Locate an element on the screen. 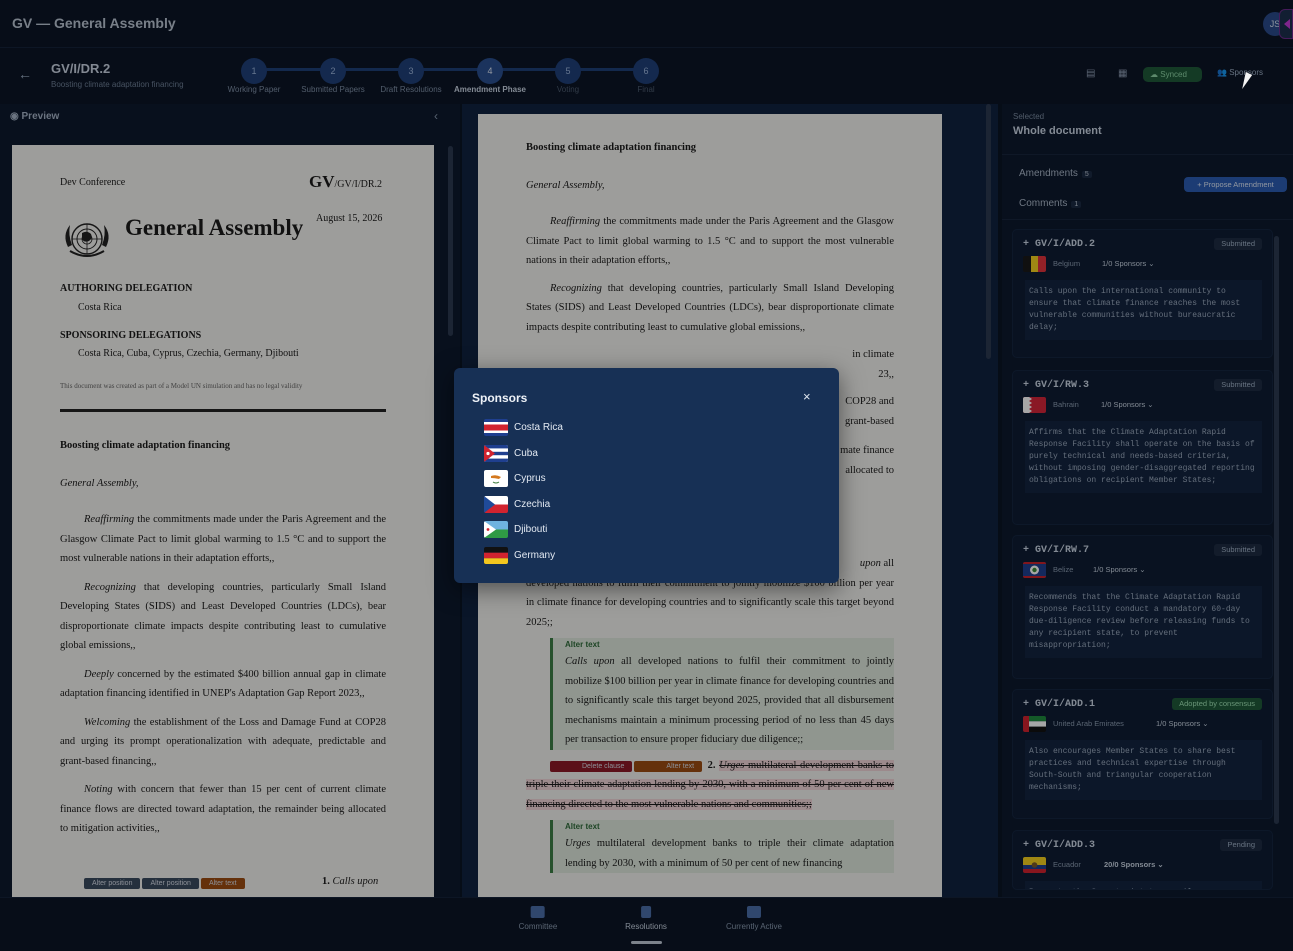  cyprus-flag-icon is located at coordinates (496, 478).